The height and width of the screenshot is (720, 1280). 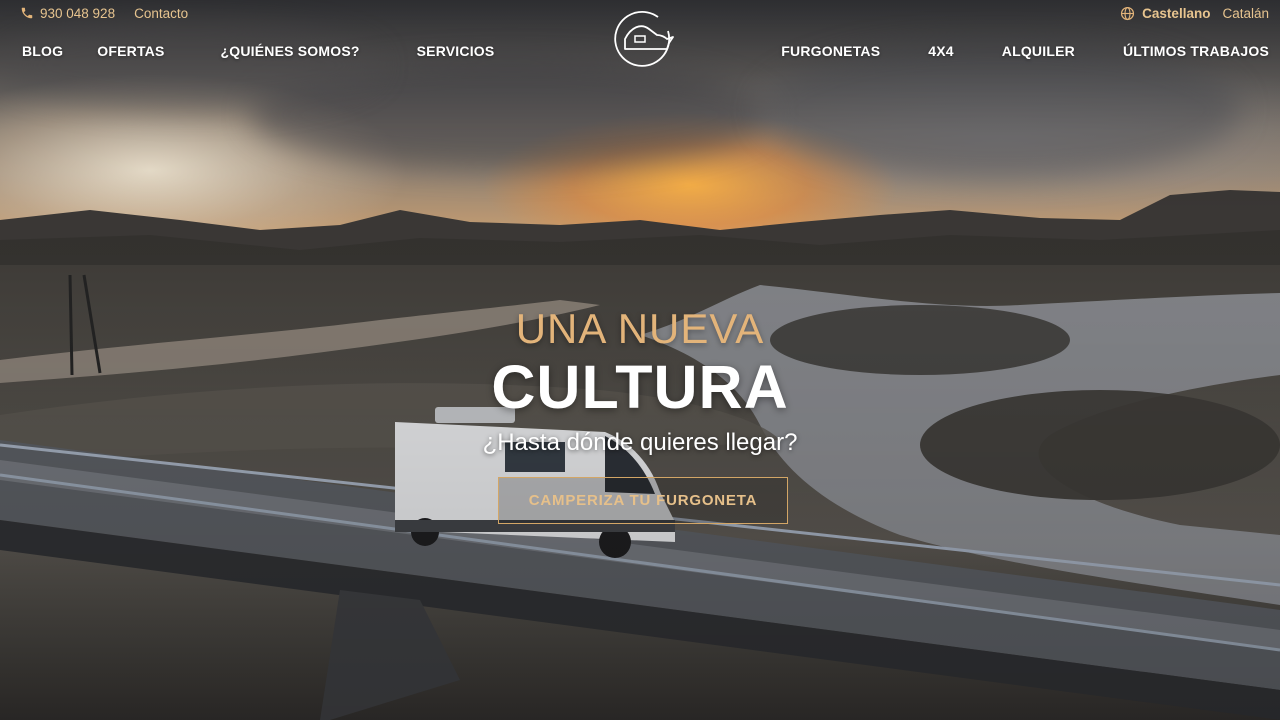 I want to click on van-logo-icon, so click(x=643, y=38).